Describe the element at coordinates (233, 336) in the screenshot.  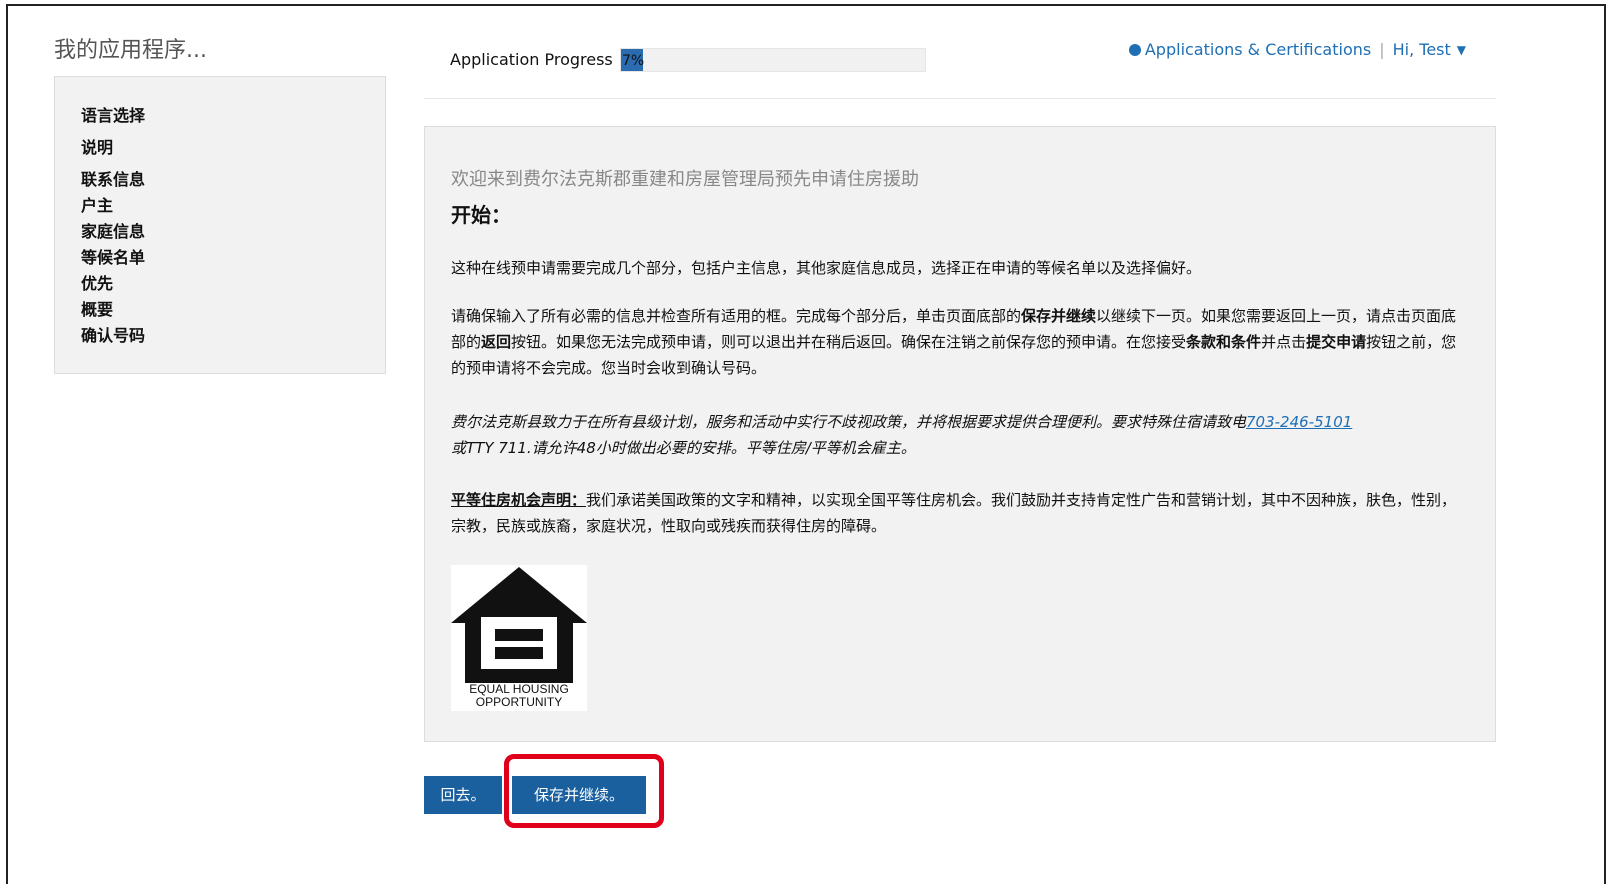
I see `sidebar-item-confirmation: 确认号码` at that location.